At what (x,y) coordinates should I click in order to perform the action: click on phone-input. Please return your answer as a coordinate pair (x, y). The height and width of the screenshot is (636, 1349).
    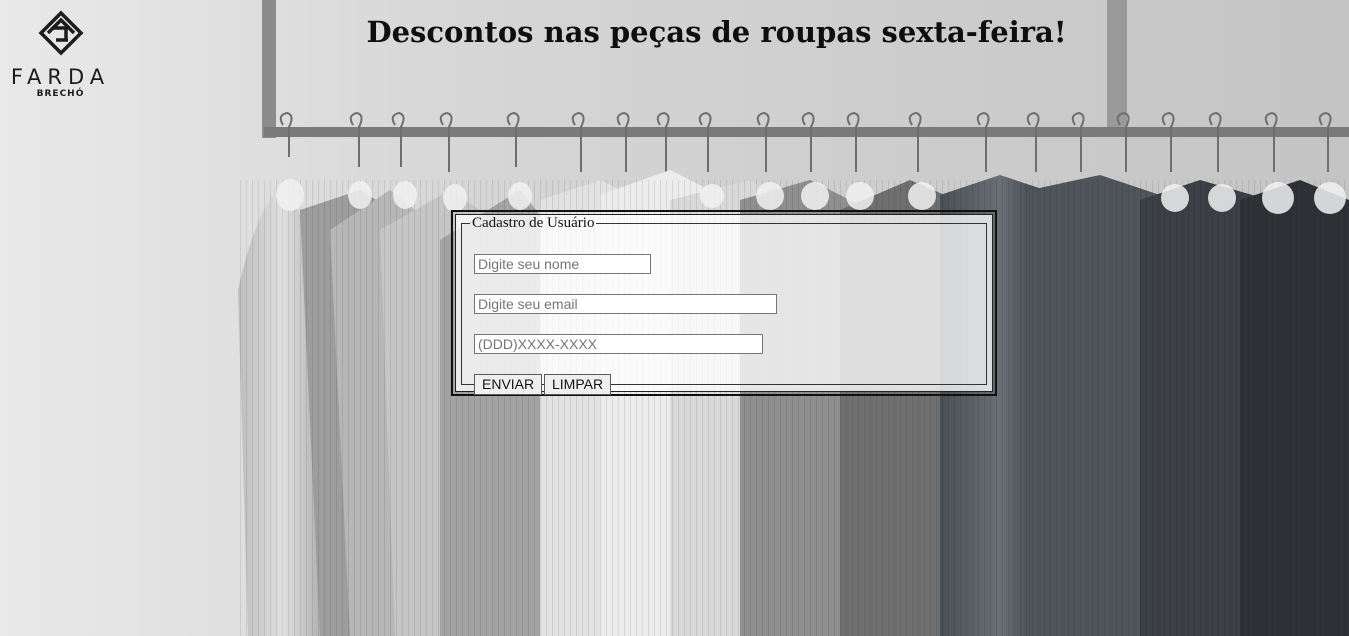
    Looking at the image, I should click on (618, 344).